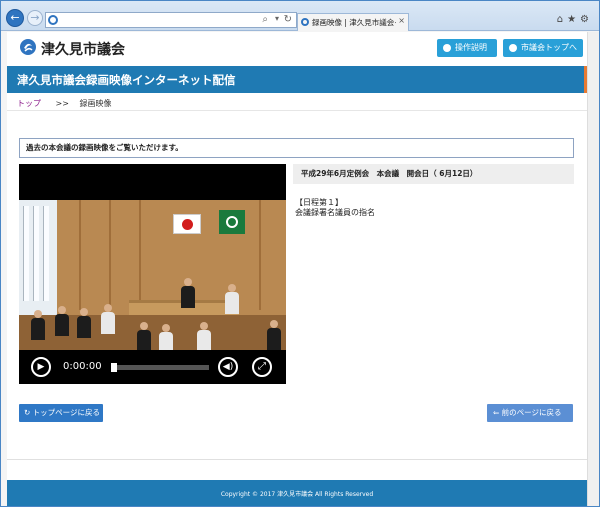 Image resolution: width=600 pixels, height=507 pixels. What do you see at coordinates (41, 367) in the screenshot?
I see `play-button: ▶` at bounding box center [41, 367].